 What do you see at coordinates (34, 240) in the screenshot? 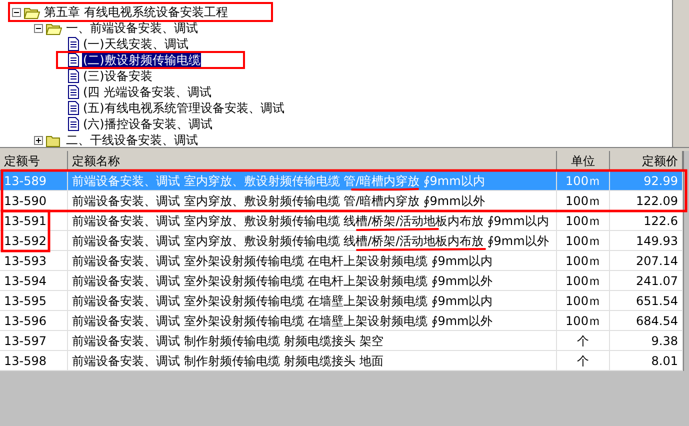
I see `table-cell: 13-592` at bounding box center [34, 240].